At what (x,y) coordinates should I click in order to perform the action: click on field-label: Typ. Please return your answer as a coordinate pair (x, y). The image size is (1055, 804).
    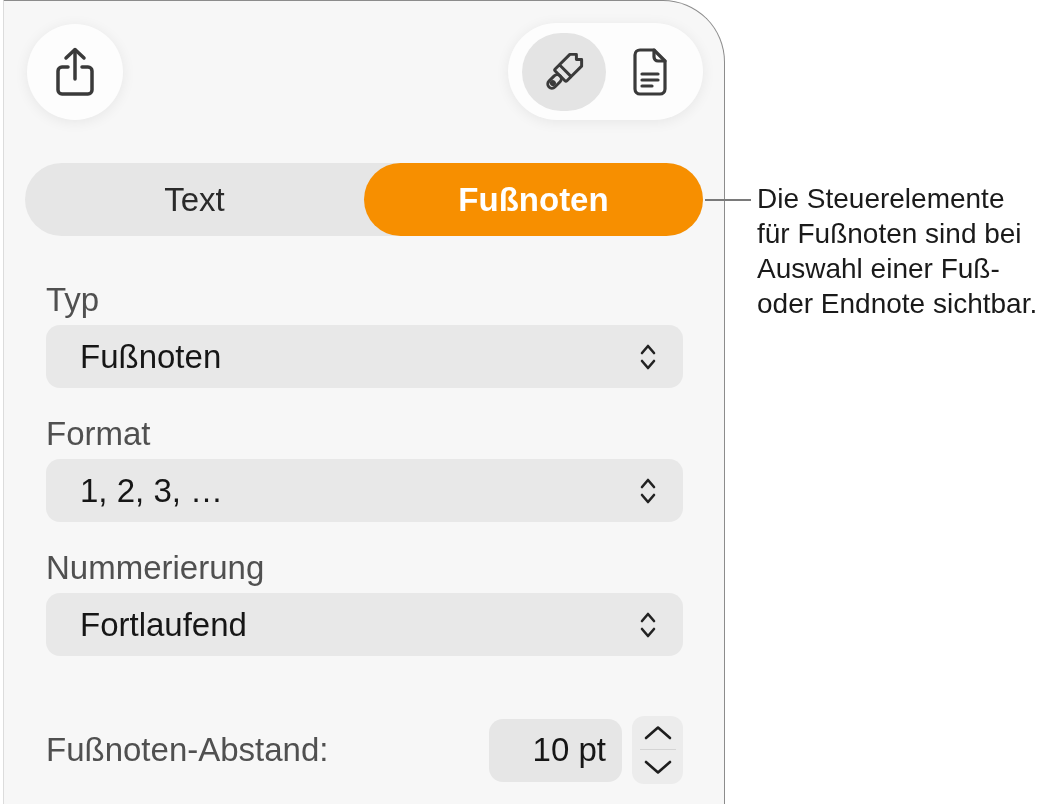
    Looking at the image, I should click on (73, 300).